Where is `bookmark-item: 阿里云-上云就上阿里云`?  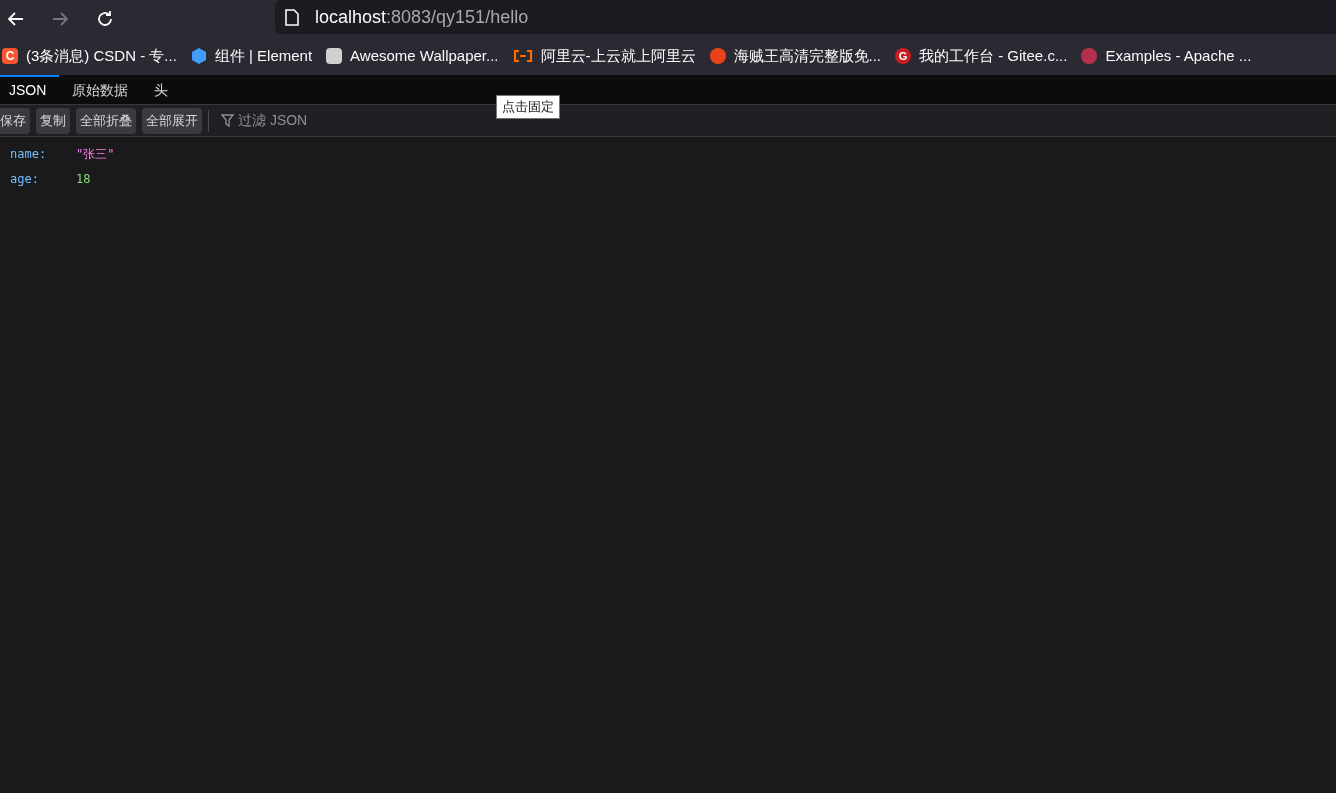 bookmark-item: 阿里云-上云就上阿里云 is located at coordinates (604, 56).